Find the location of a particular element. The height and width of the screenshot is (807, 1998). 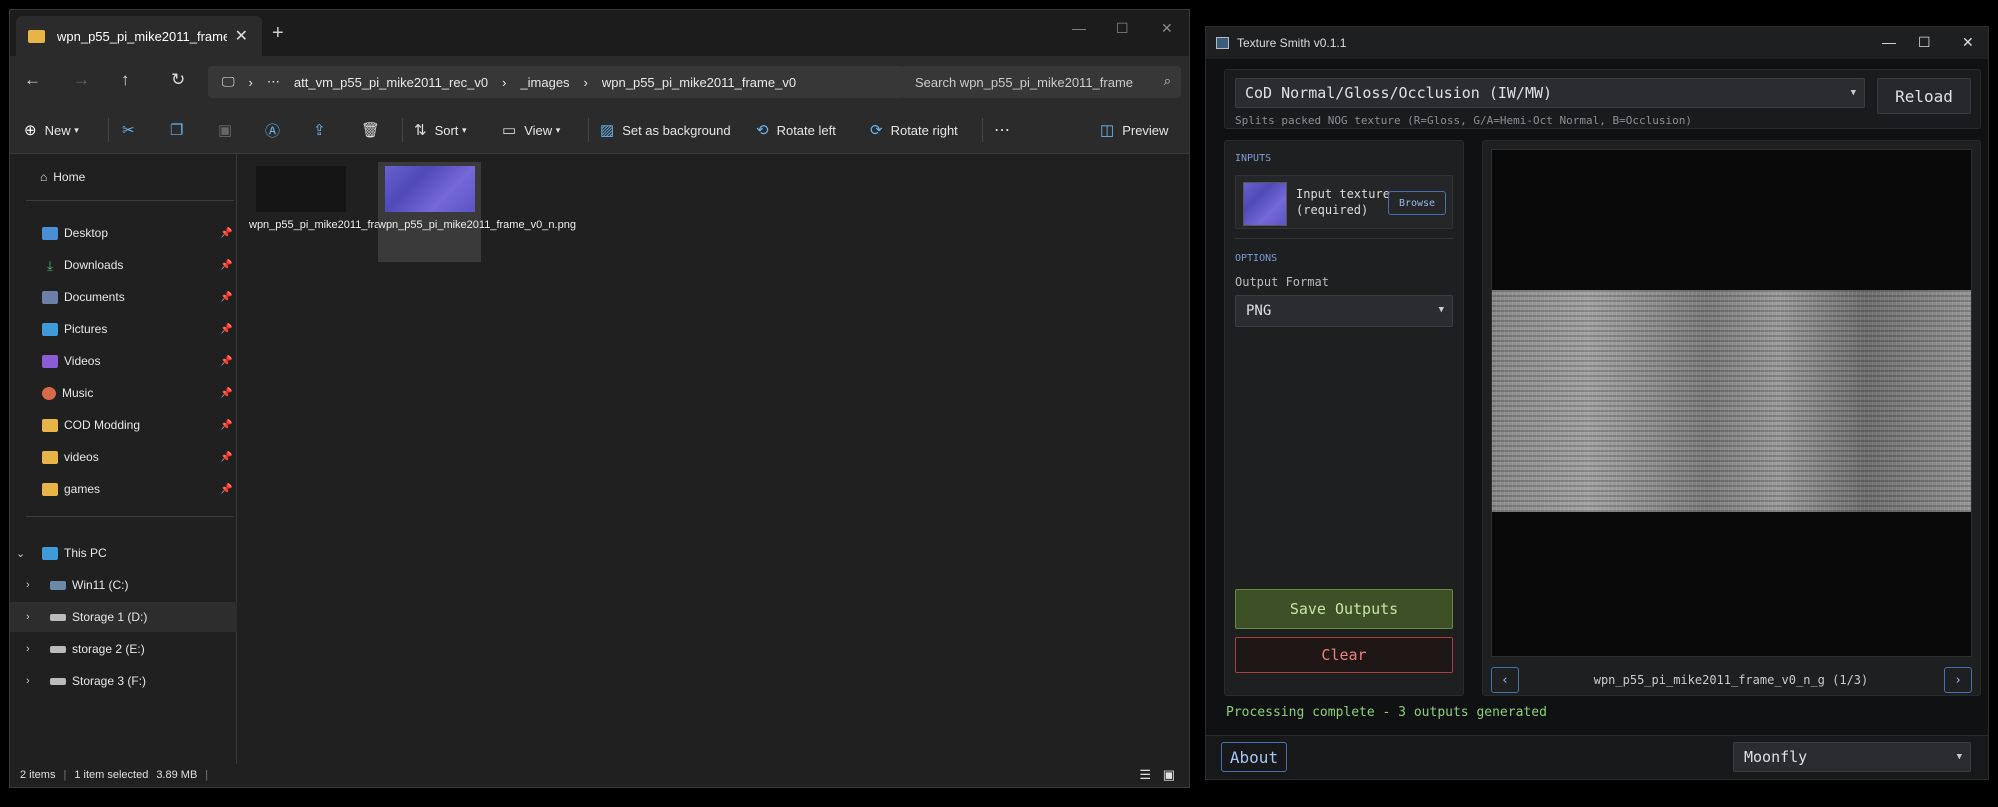

sidebar-item-home: ⌂ Home is located at coordinates (123, 177).